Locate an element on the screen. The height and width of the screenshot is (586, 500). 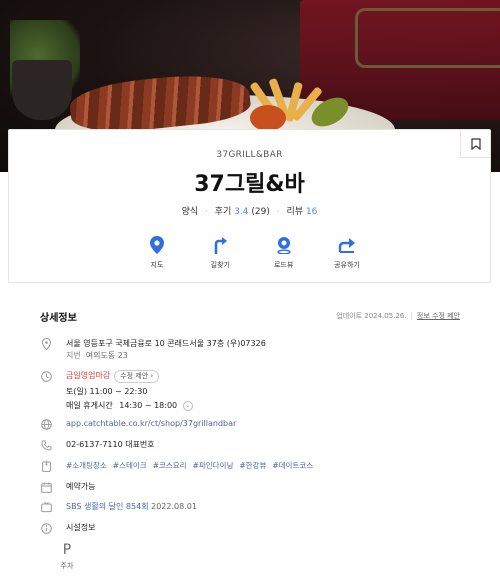
jibun-text: 여의도동 23 is located at coordinates (106, 355).